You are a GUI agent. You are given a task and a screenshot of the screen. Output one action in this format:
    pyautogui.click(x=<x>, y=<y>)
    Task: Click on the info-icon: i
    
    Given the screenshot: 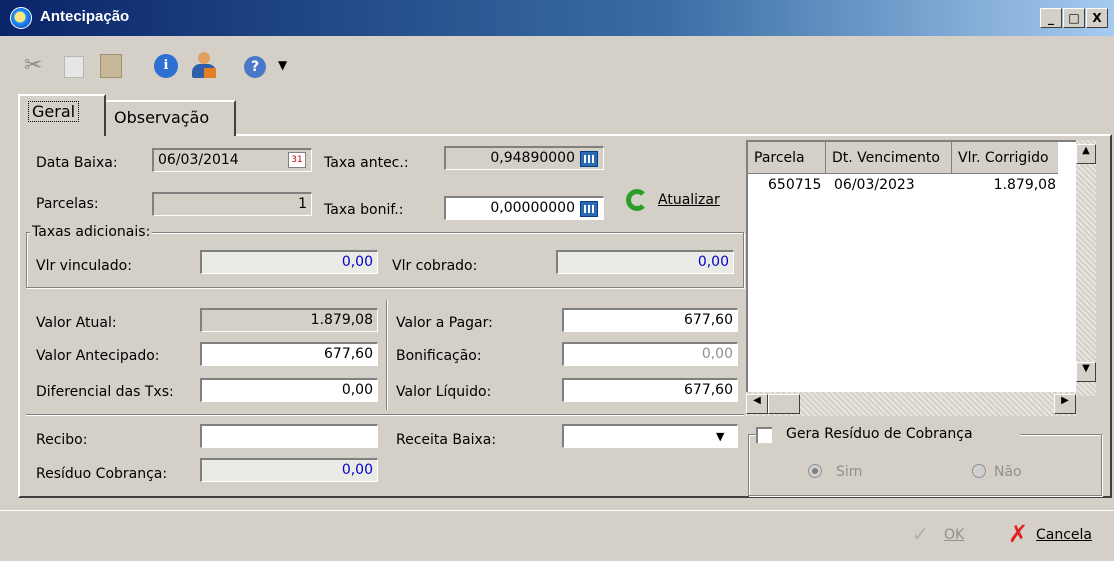 What is the action you would take?
    pyautogui.click(x=166, y=66)
    